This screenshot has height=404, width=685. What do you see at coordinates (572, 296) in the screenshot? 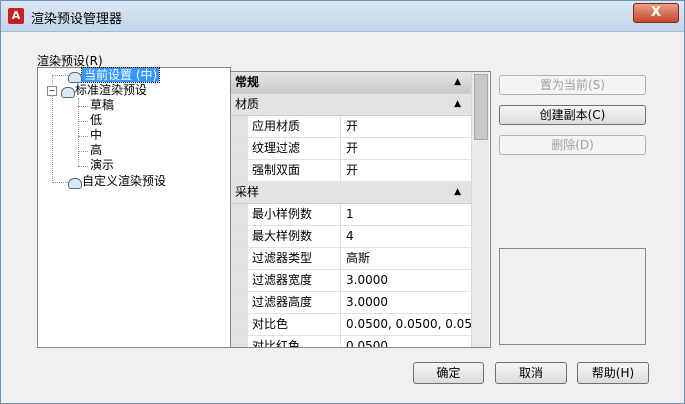
I see `preset-preview-thumbnail` at bounding box center [572, 296].